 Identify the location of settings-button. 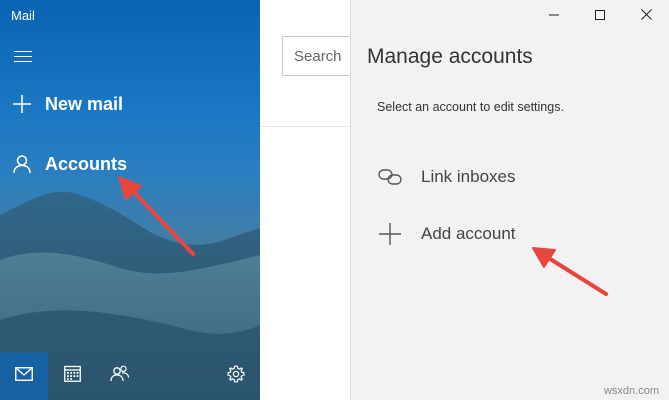
(236, 376).